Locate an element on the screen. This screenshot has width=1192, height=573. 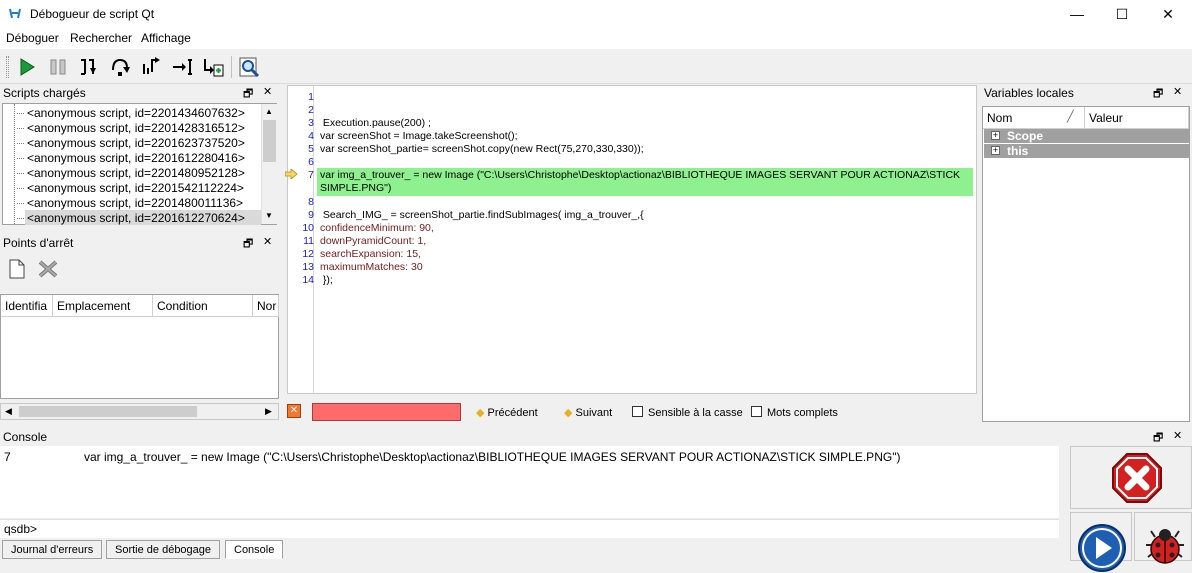
close-find-icon: ✕ is located at coordinates (294, 411).